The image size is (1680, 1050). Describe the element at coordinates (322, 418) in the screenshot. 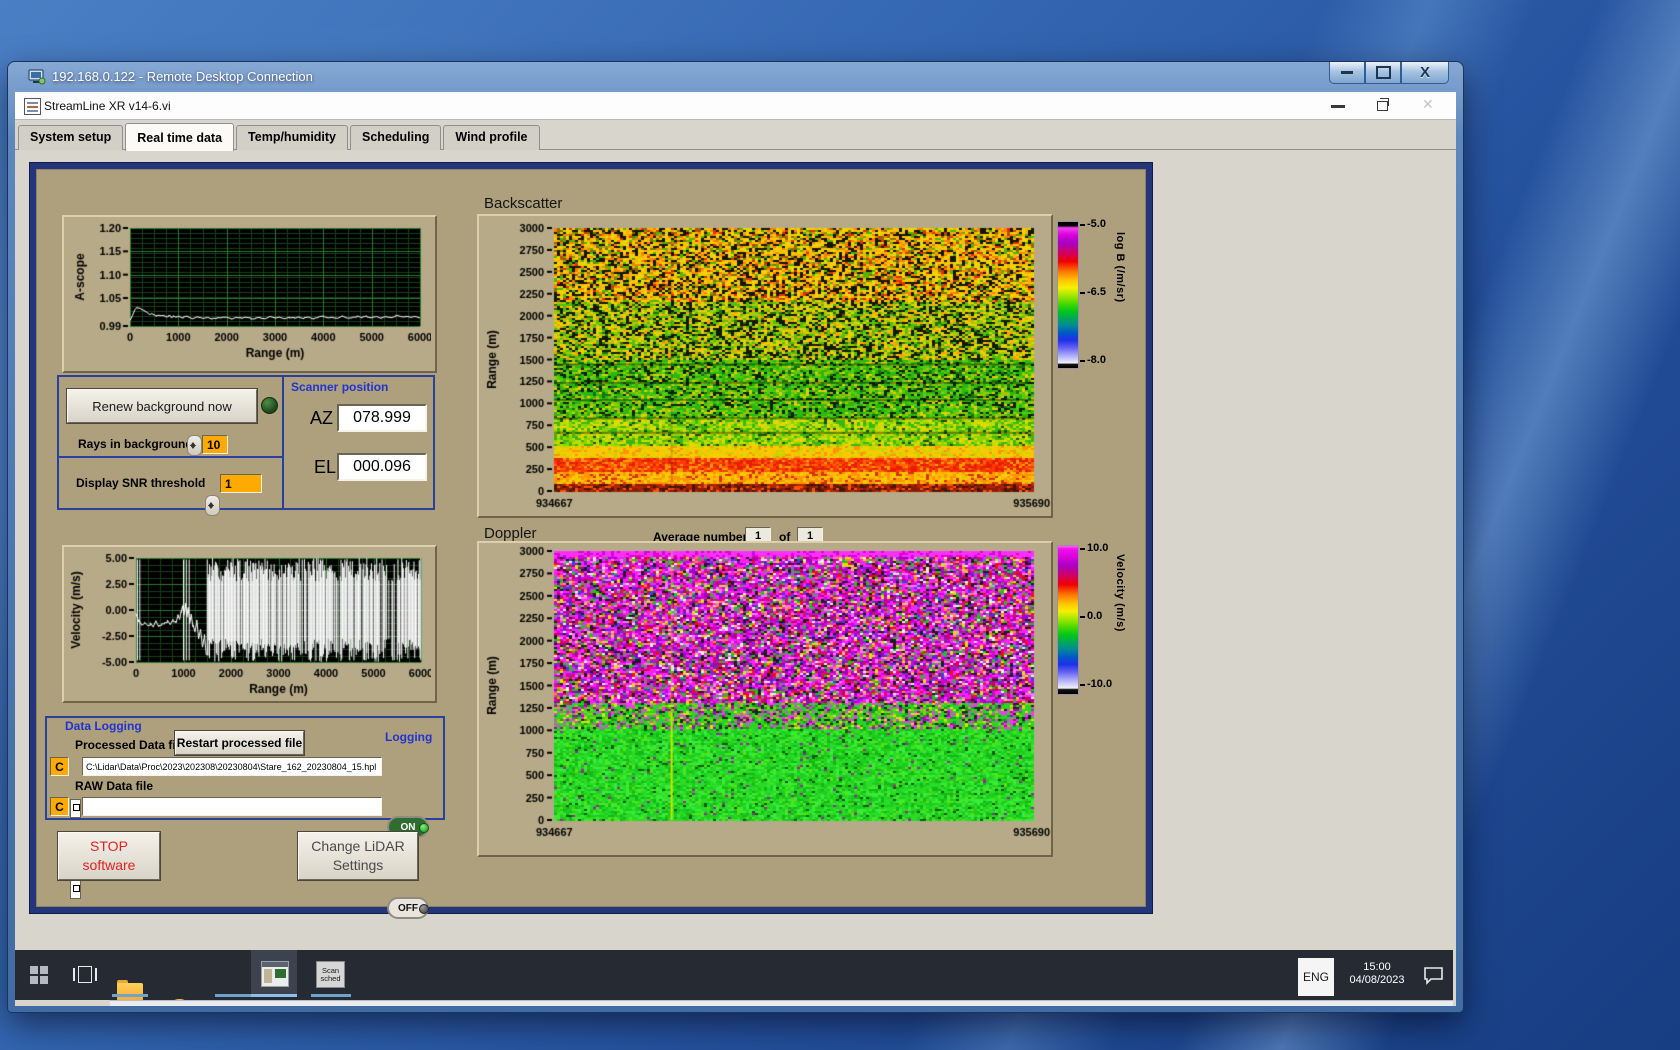

I see `az-label: AZ` at that location.